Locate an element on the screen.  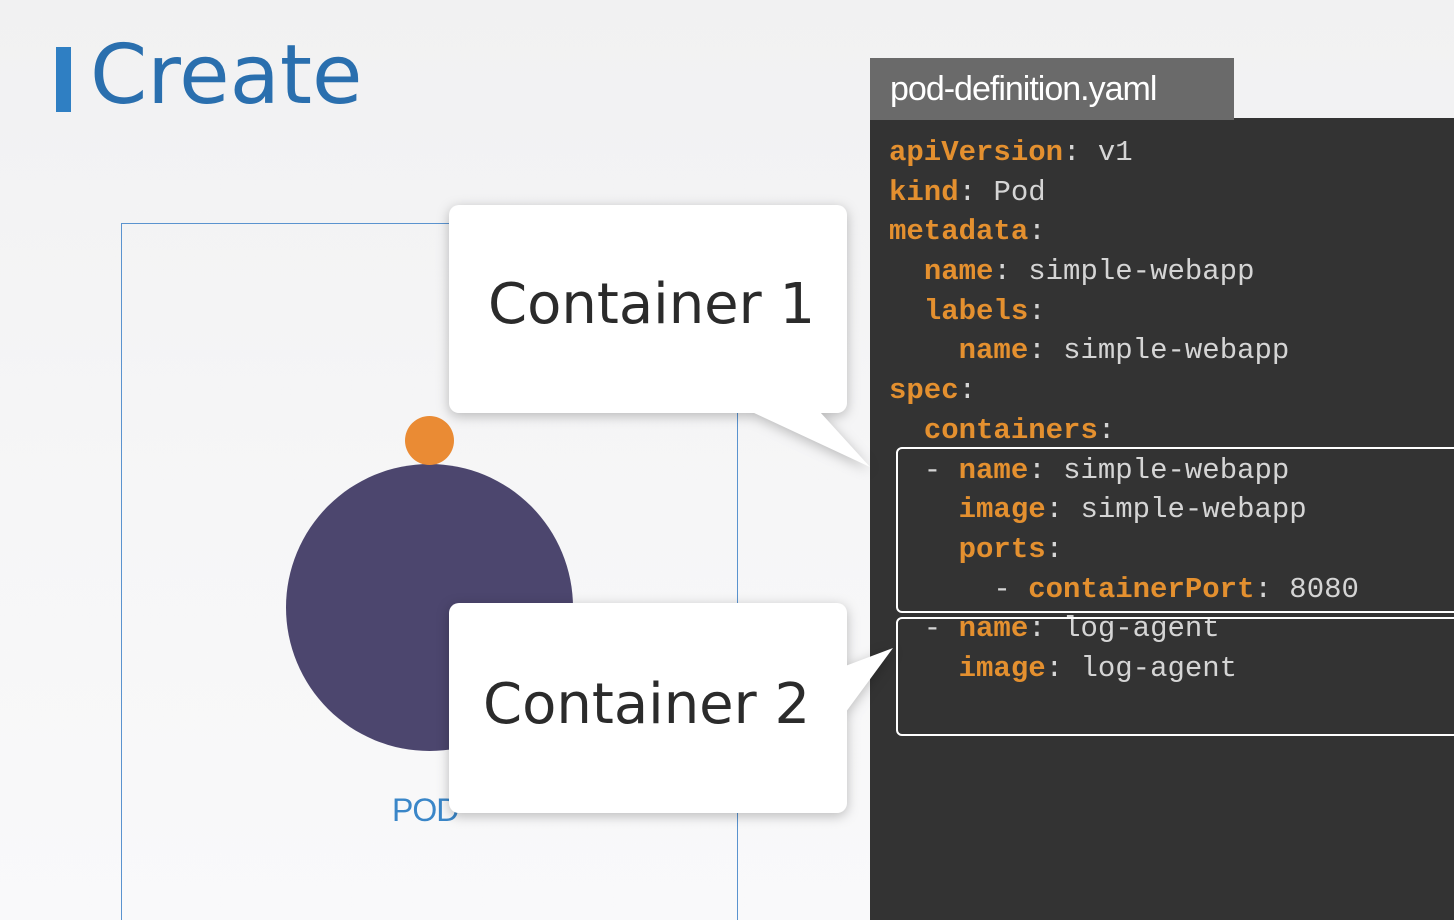
yaml-line: containers: is located at coordinates (1124, 431).